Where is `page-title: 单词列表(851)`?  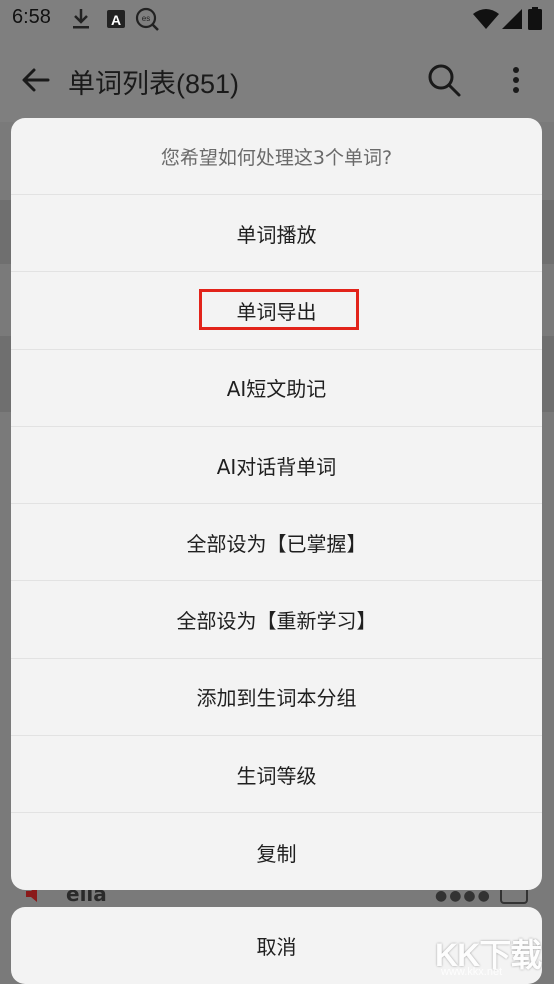 page-title: 单词列表(851) is located at coordinates (154, 84).